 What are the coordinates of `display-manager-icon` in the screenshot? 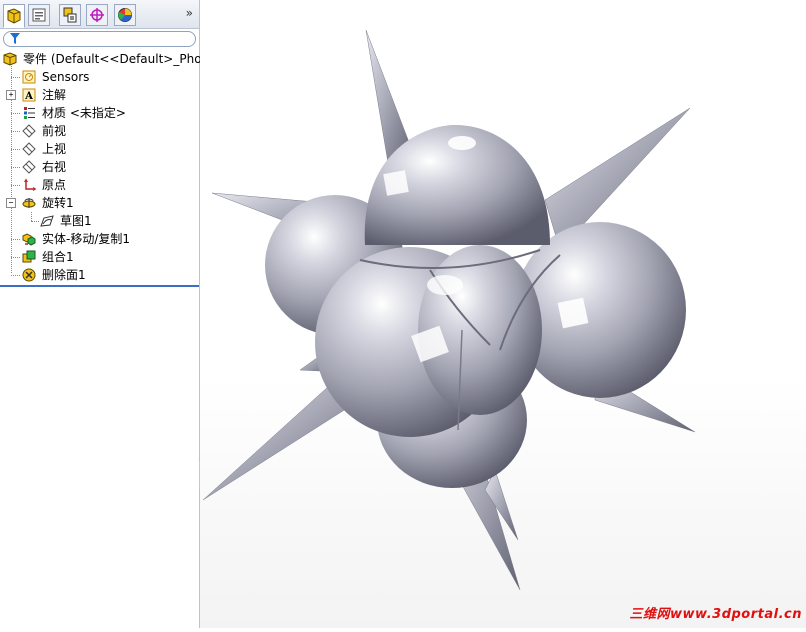 It's located at (125, 15).